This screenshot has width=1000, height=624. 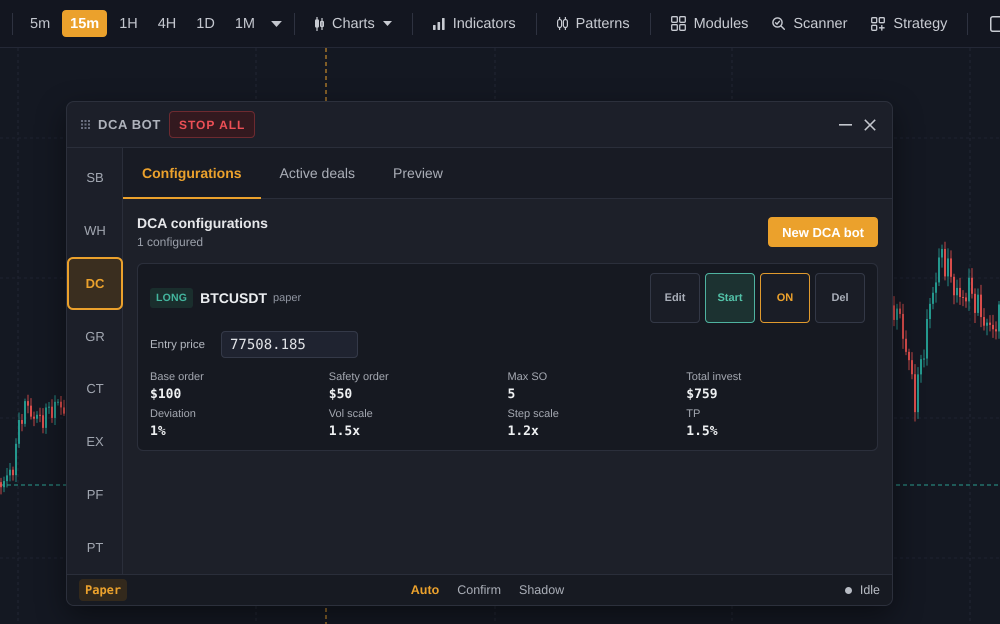 I want to click on timeframe-button: 5m, so click(x=40, y=23).